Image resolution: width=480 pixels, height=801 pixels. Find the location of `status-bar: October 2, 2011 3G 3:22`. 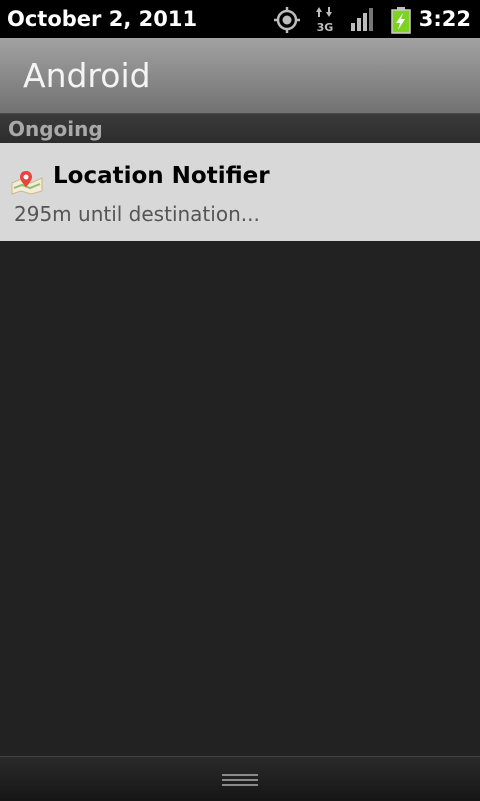

status-bar: October 2, 2011 3G 3:22 is located at coordinates (240, 19).